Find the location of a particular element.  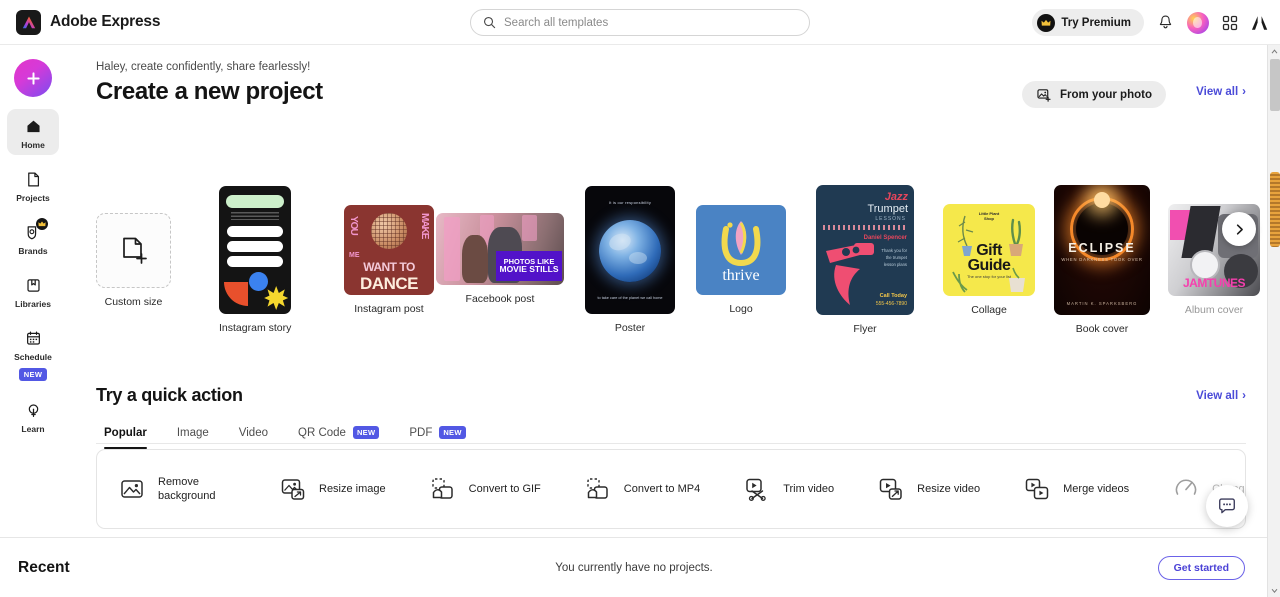

sidebar-item-projects: Projects is located at coordinates (33, 185).